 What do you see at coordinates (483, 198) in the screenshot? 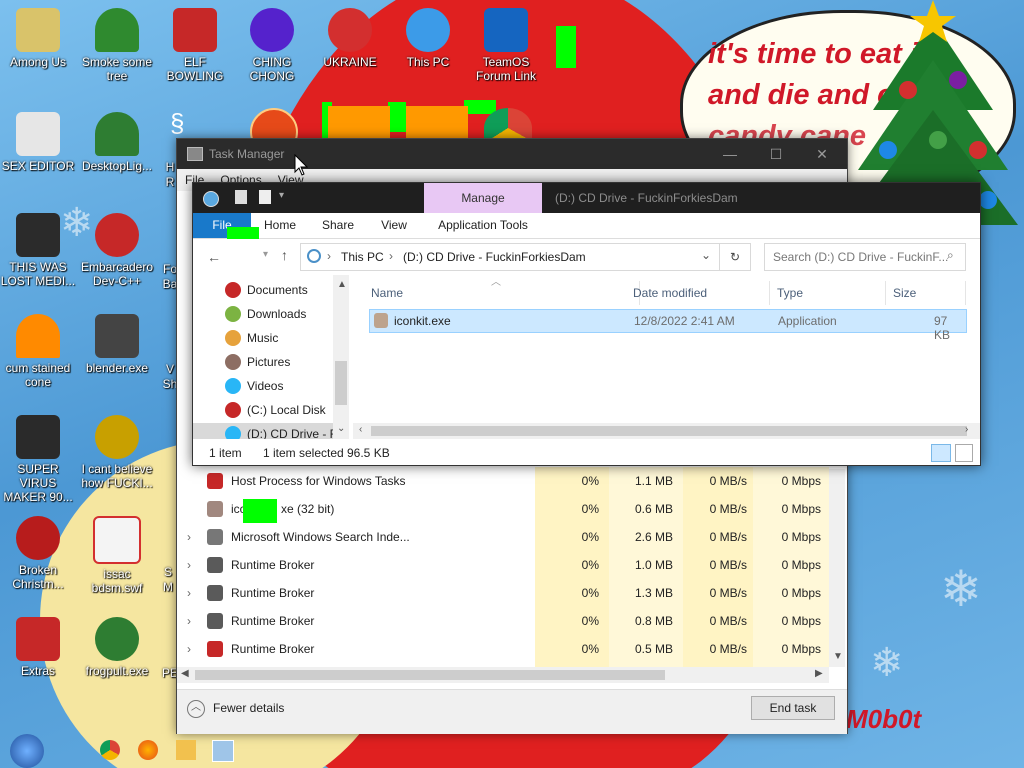
I see `manage-context-tab: Manage` at bounding box center [483, 198].